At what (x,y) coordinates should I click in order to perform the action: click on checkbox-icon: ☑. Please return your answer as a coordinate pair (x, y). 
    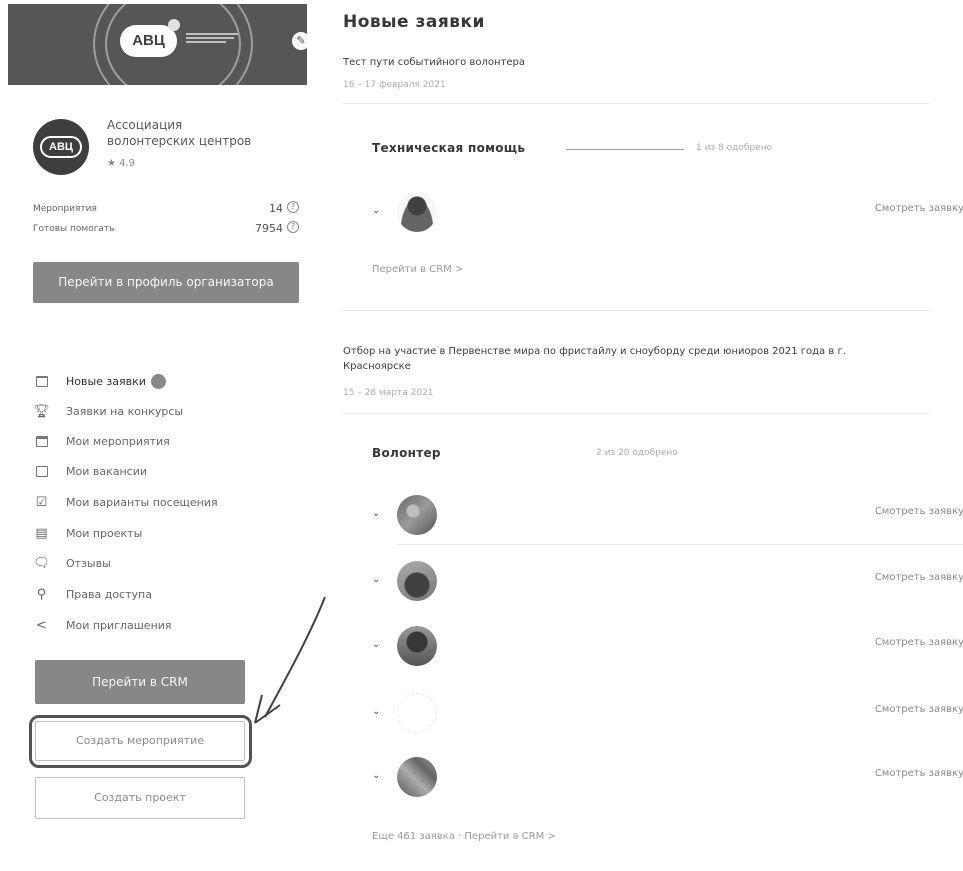
    Looking at the image, I should click on (41, 502).